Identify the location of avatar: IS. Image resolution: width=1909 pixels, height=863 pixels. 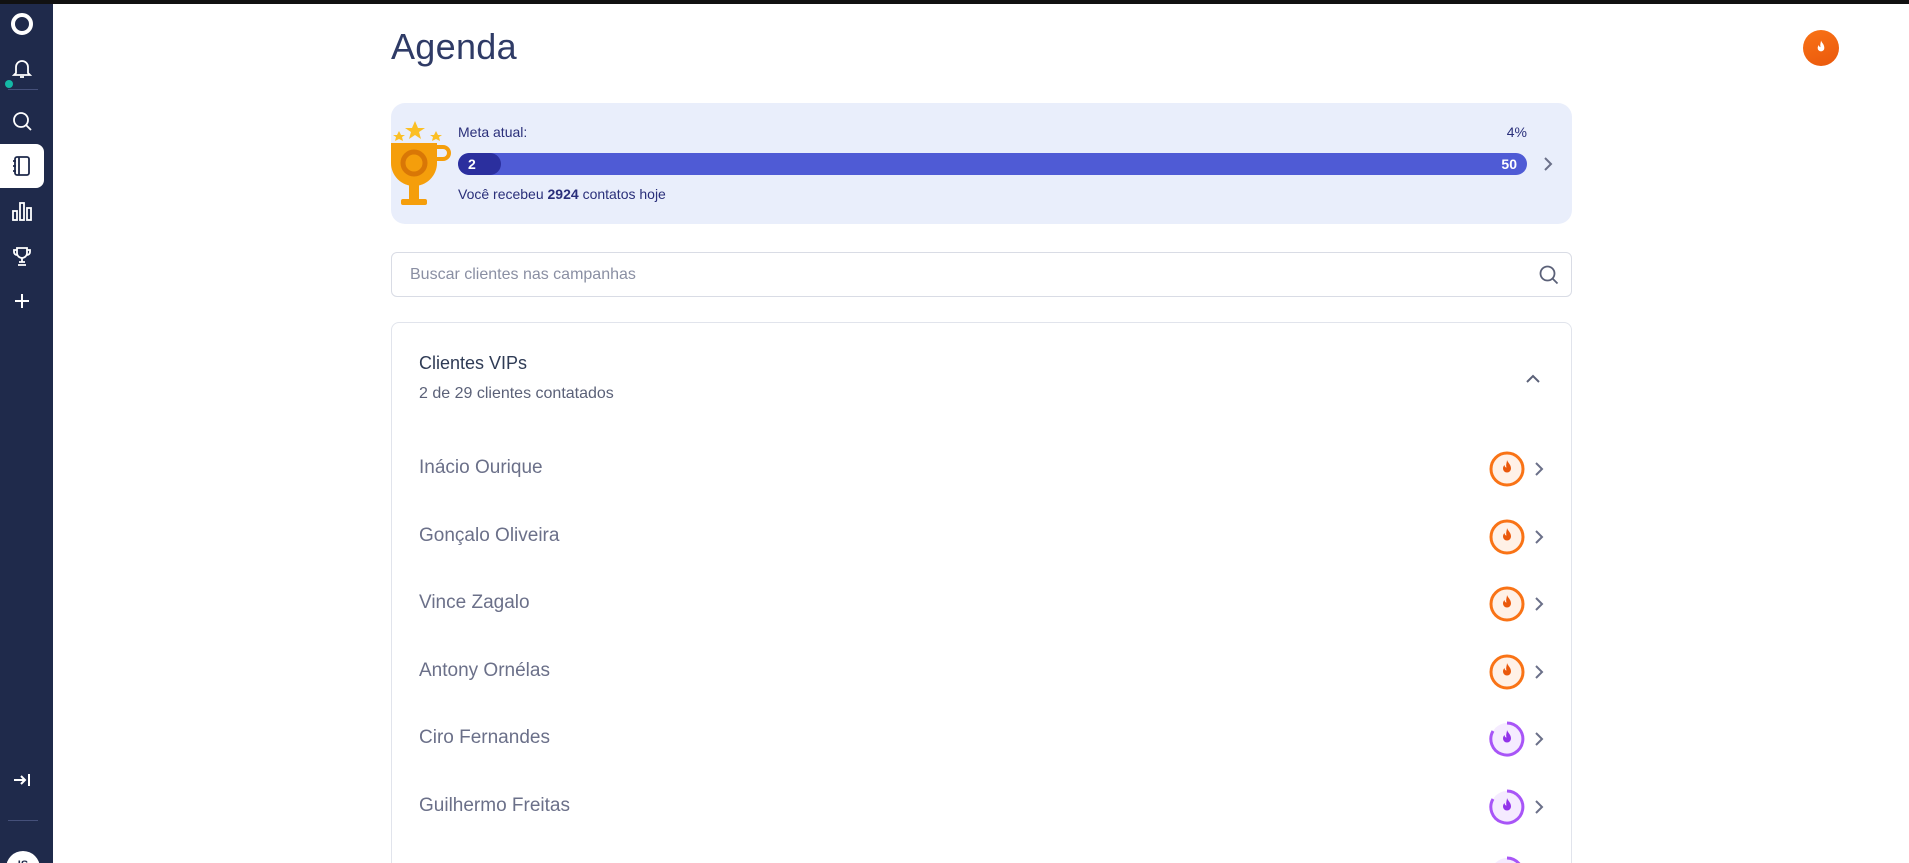
(23, 857).